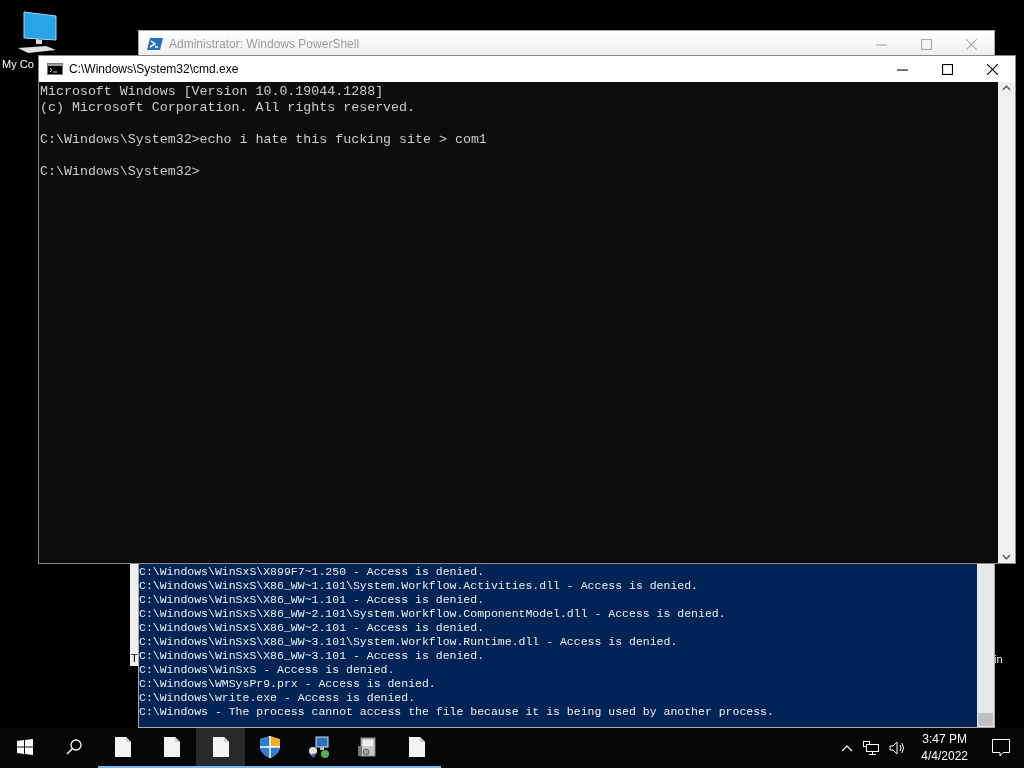 This screenshot has height=768, width=1024. I want to click on console-line: C:\Windows\WMSysPr9.prx - Access is denied., so click(288, 684).